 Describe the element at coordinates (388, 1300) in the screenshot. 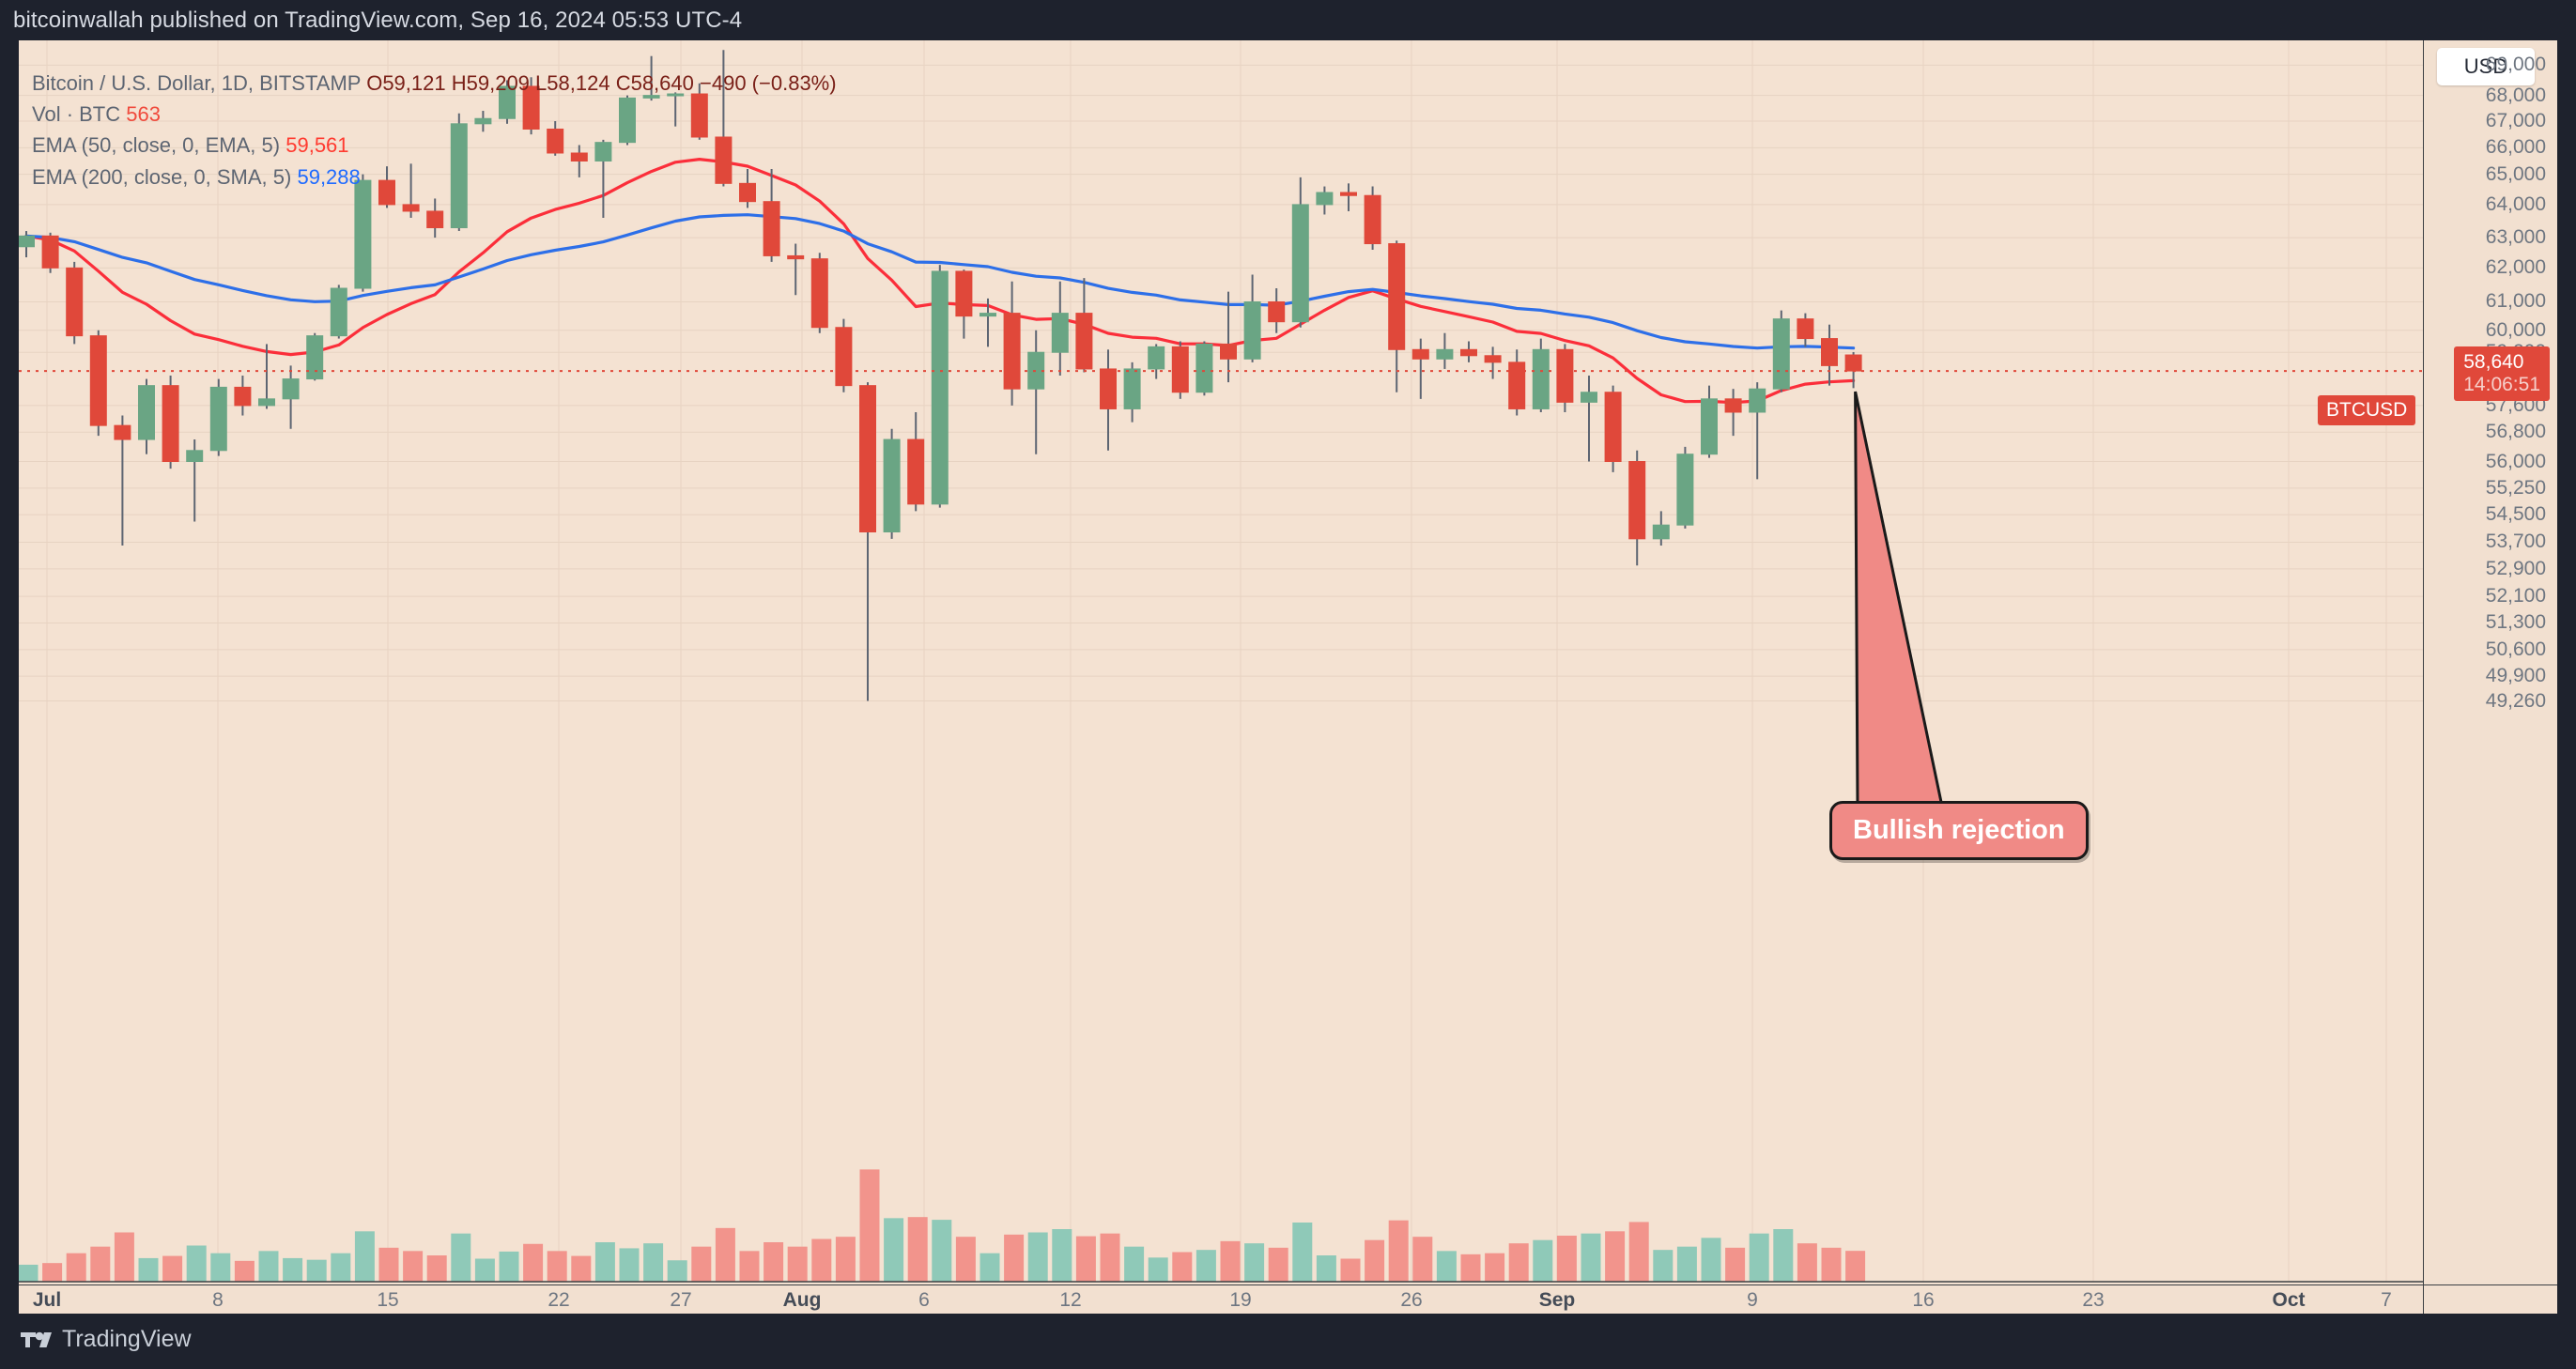

I see `time-axis-label: 15` at that location.